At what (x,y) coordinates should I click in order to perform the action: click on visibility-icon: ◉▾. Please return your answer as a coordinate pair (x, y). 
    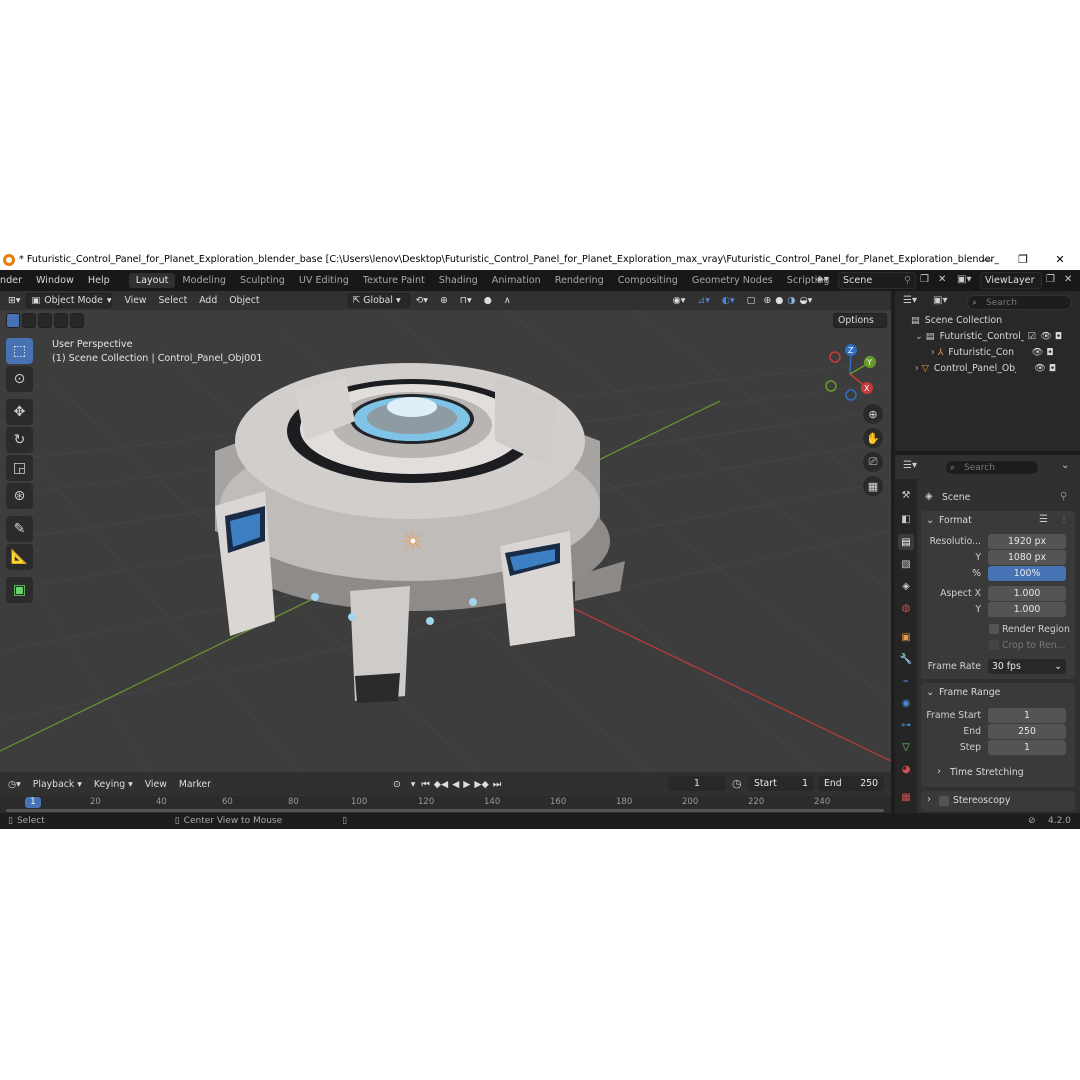
    Looking at the image, I should click on (679, 300).